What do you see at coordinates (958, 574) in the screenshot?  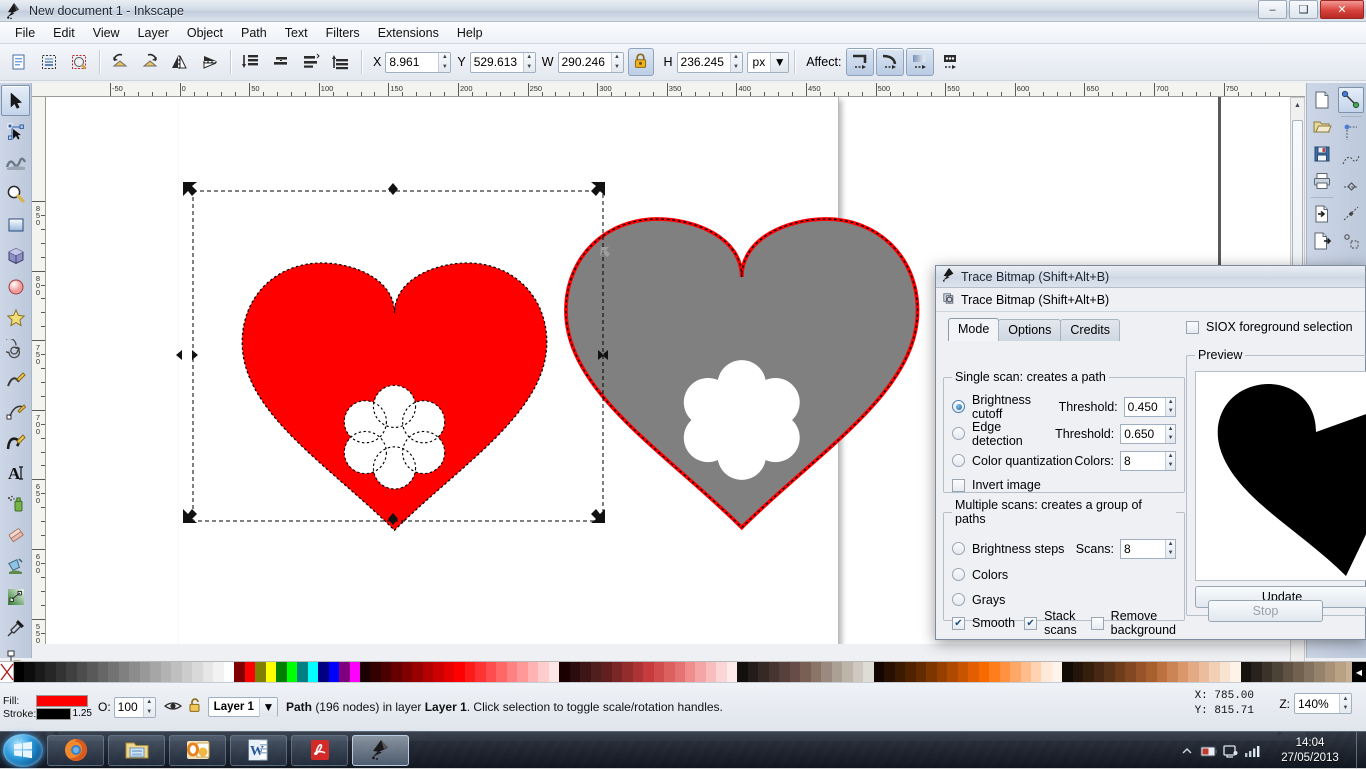 I see `colors-radio` at bounding box center [958, 574].